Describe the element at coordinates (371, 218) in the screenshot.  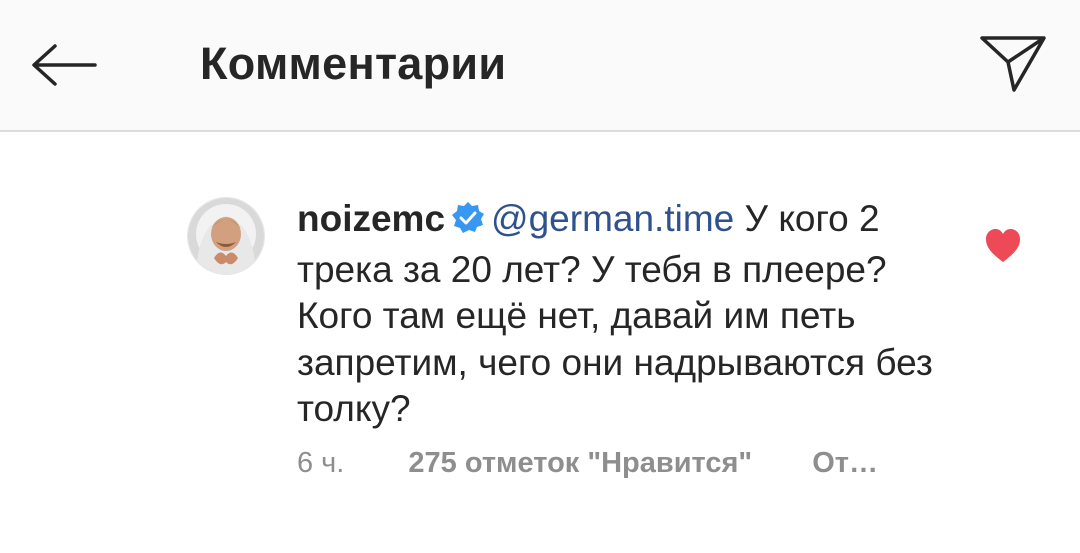
I see `comment-username: noizemc` at that location.